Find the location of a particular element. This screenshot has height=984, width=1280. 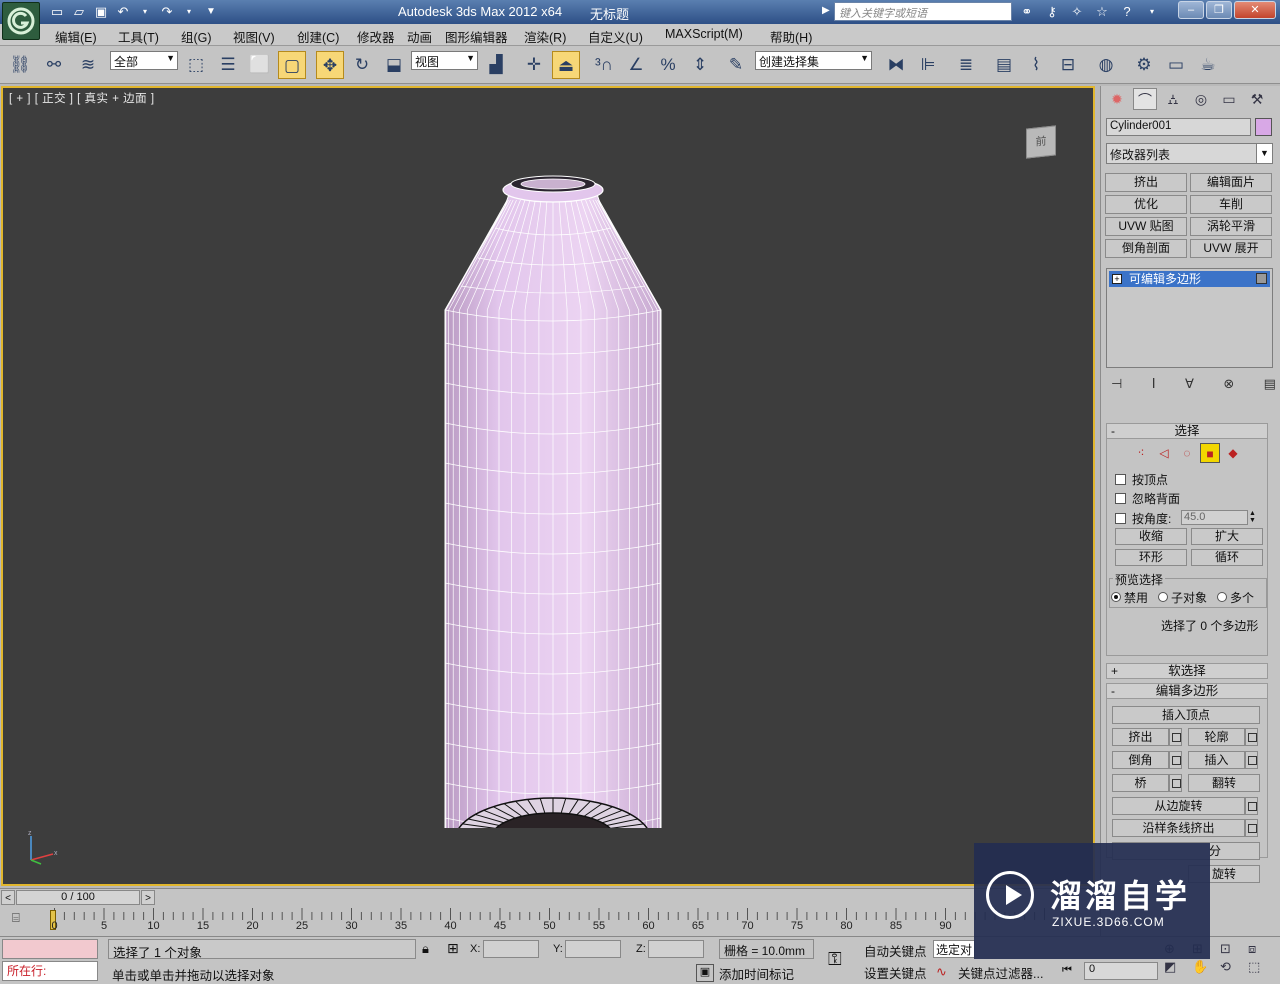

element-icon: ◆ is located at coordinates (1233, 453).